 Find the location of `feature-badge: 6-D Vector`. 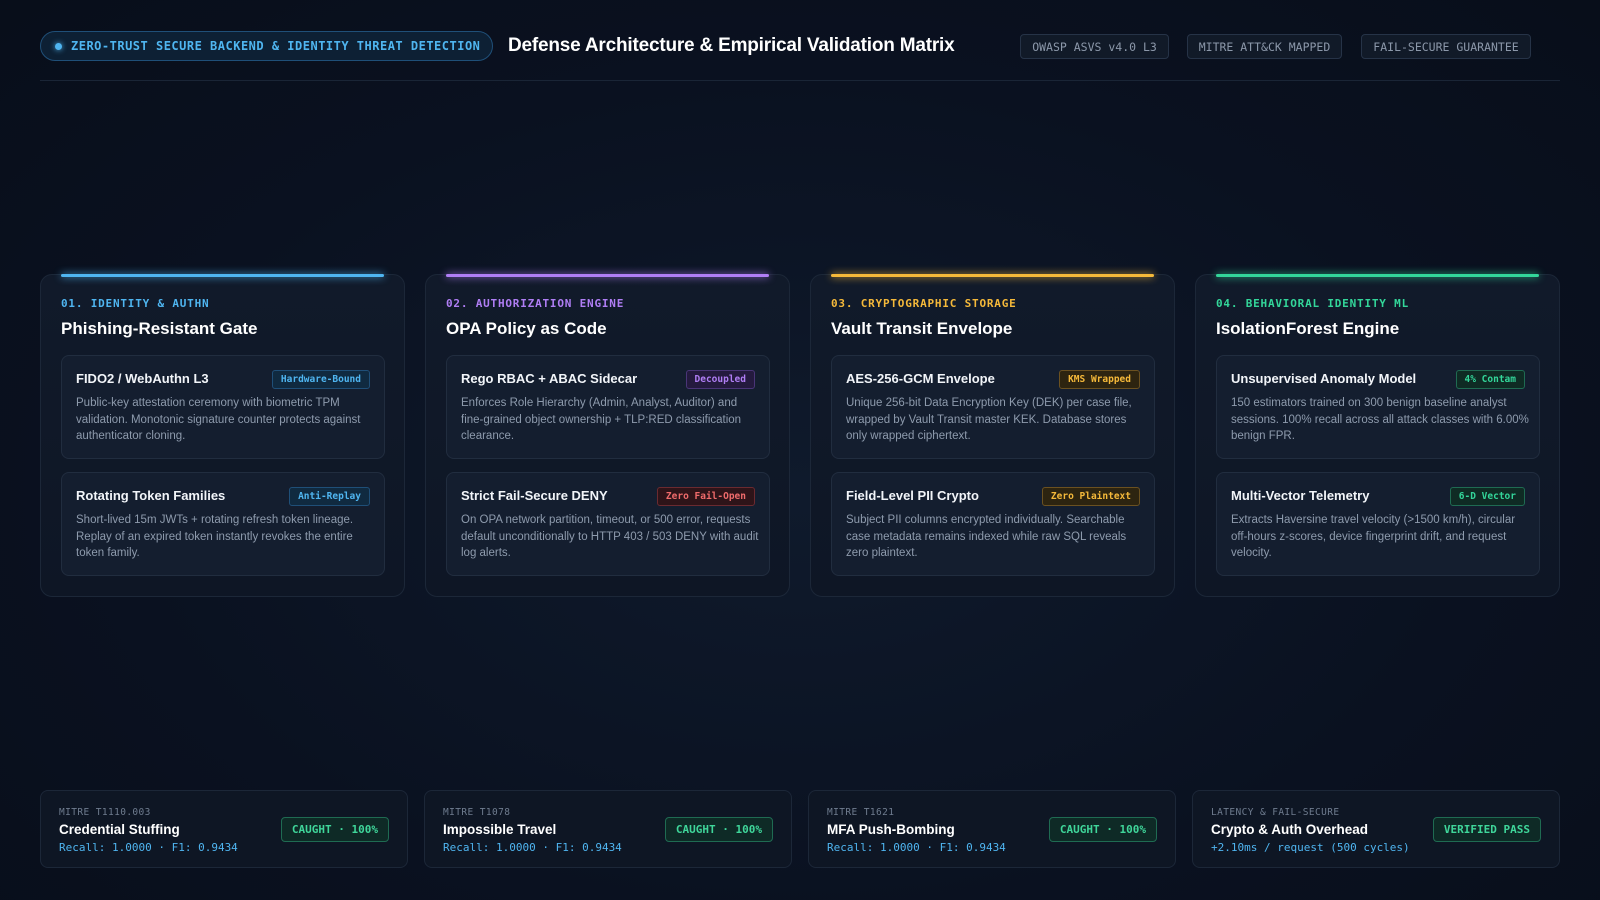

feature-badge: 6-D Vector is located at coordinates (1487, 496).